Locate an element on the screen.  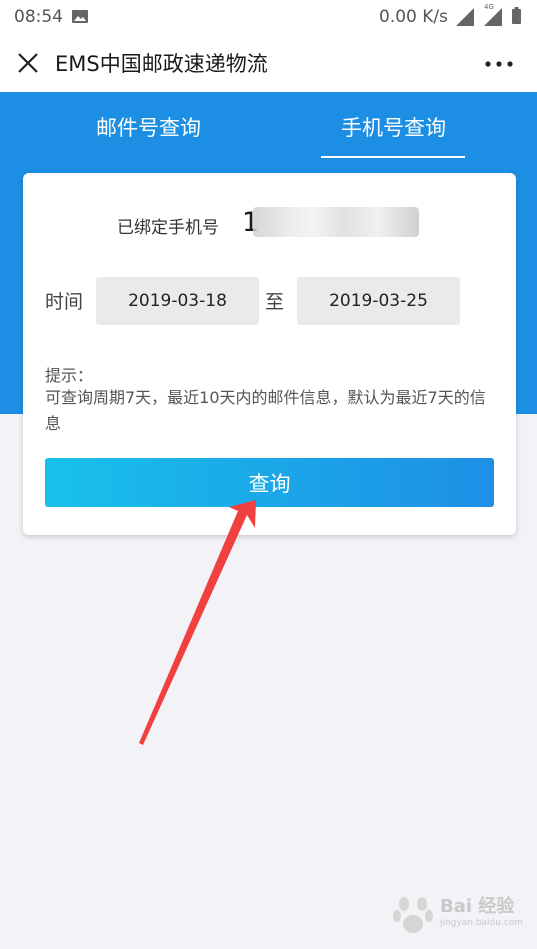
query-button: 查询 is located at coordinates (269, 482).